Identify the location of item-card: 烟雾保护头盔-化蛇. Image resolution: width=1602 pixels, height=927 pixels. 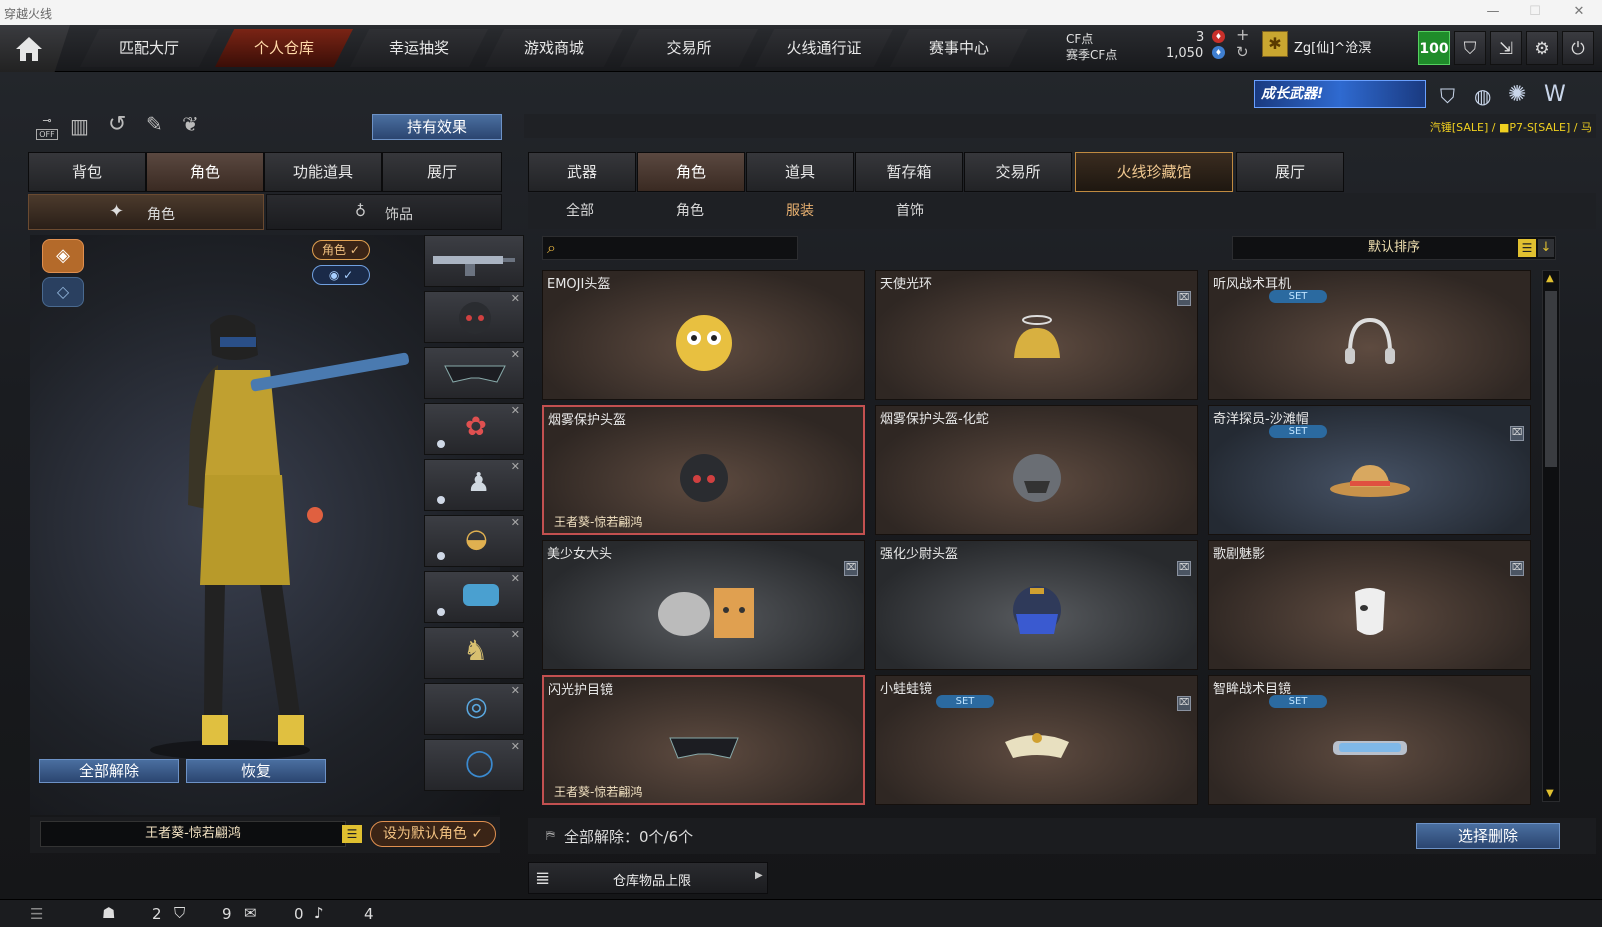
(1036, 470).